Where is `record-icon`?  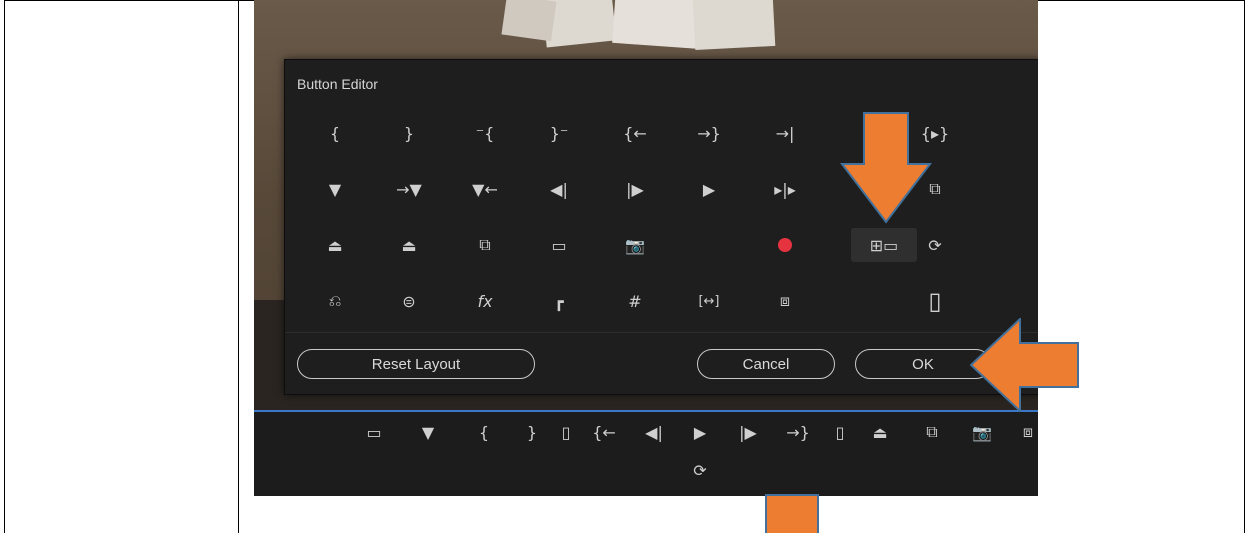
record-icon is located at coordinates (785, 245).